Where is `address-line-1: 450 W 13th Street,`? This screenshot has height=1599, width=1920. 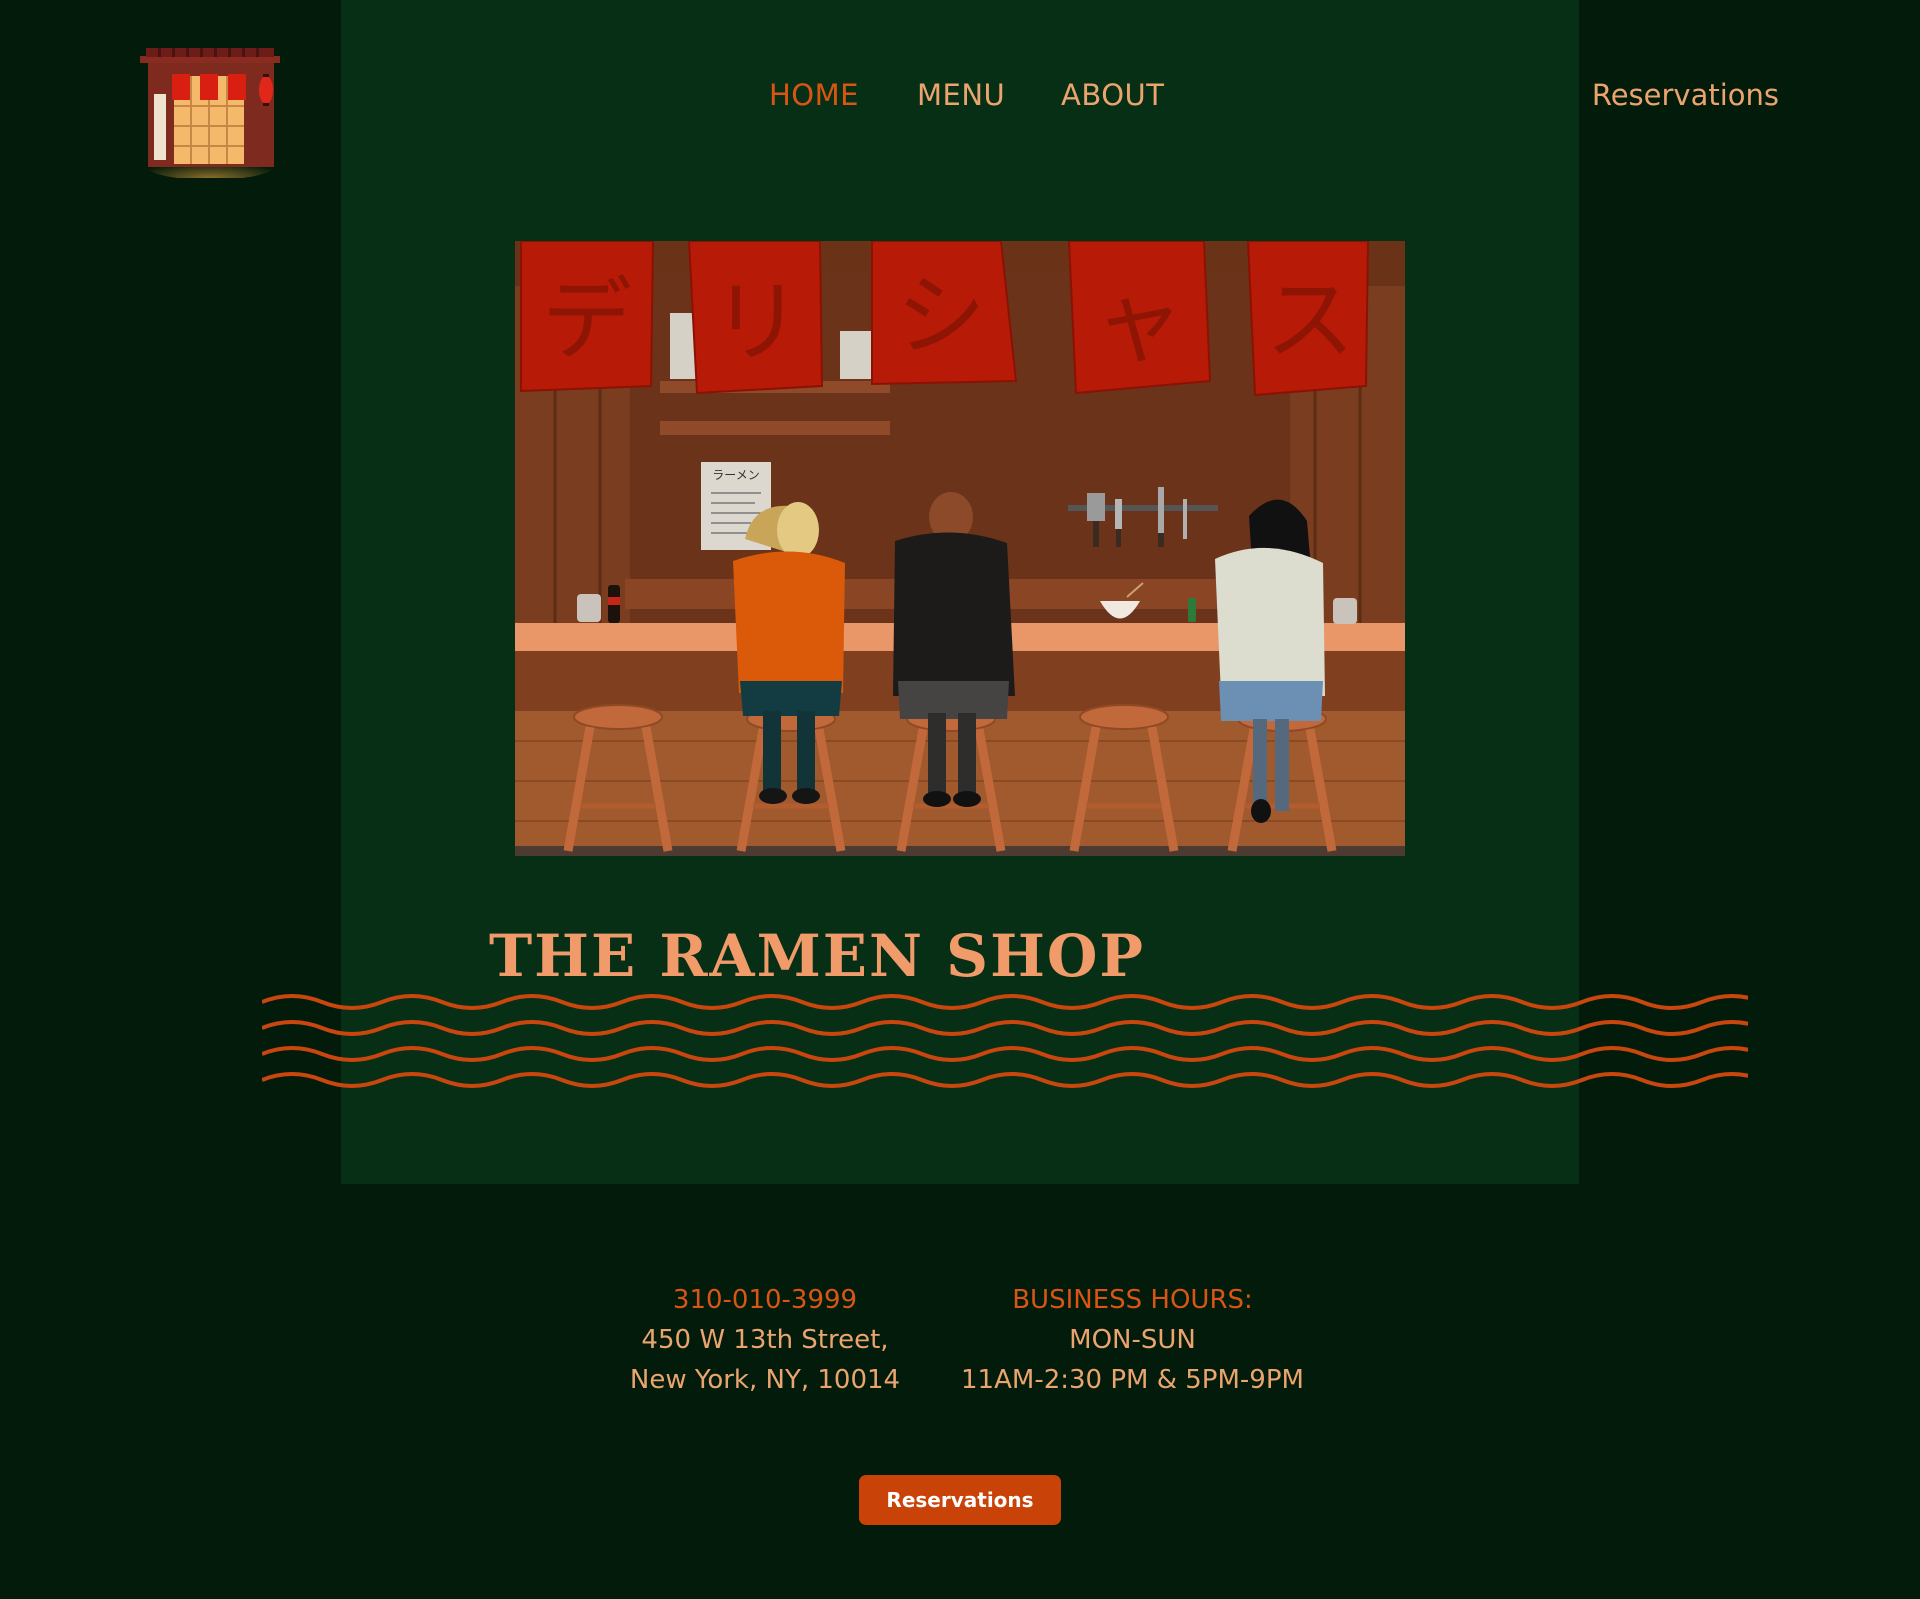 address-line-1: 450 W 13th Street, is located at coordinates (765, 1340).